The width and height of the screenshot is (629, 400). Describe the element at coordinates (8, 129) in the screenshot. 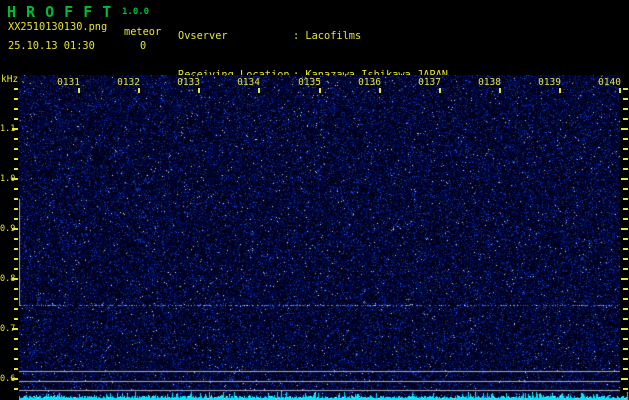

I see `freq-axis-label: 1.1` at that location.